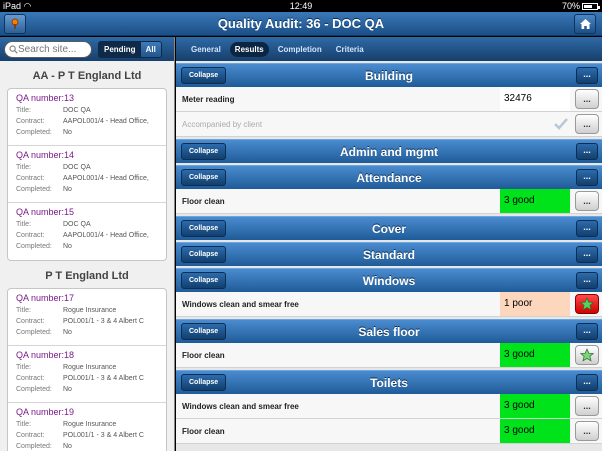  What do you see at coordinates (77, 224) in the screenshot?
I see `field-value: DOC QA` at bounding box center [77, 224].